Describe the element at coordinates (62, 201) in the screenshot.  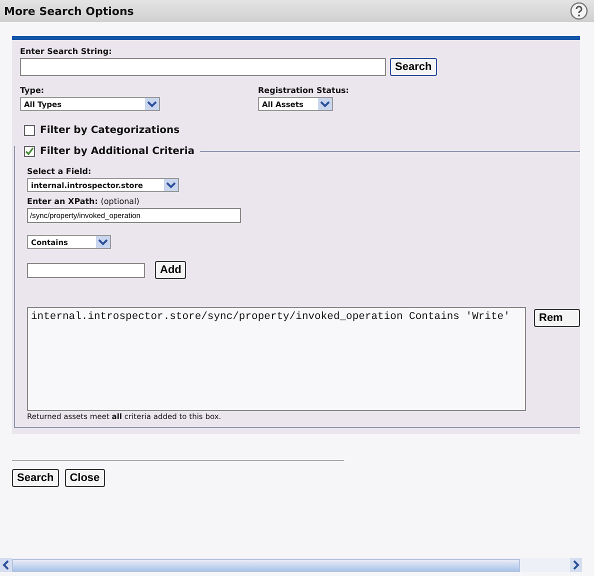
I see `xpath-label: Enter an XPath:` at that location.